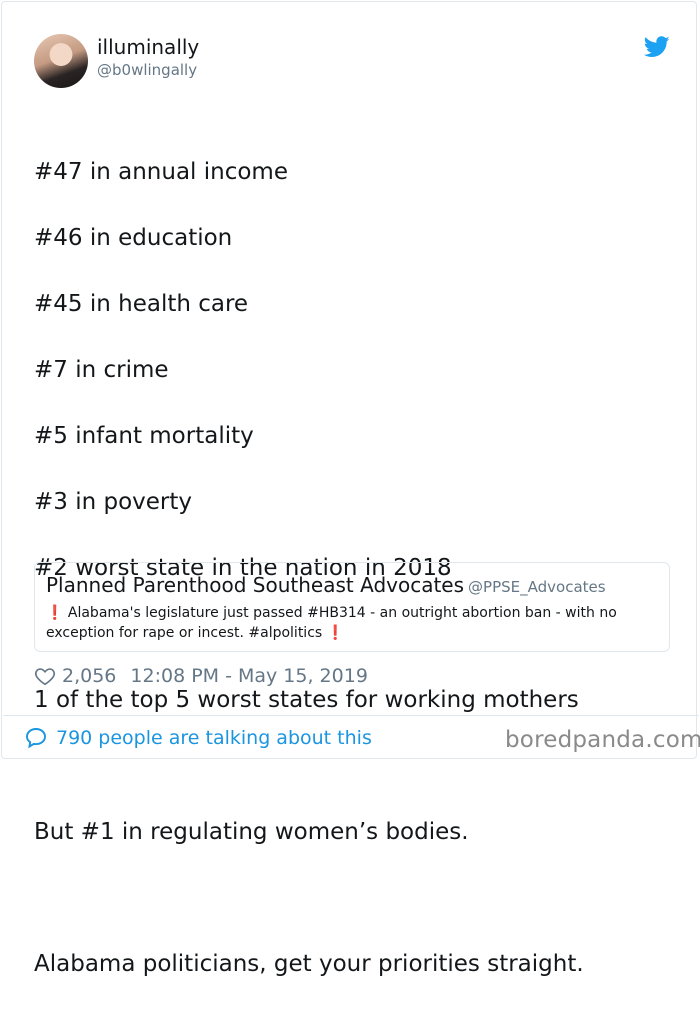  What do you see at coordinates (249, 676) in the screenshot?
I see `timestamp: 12:08 PM - May 15, 2019` at bounding box center [249, 676].